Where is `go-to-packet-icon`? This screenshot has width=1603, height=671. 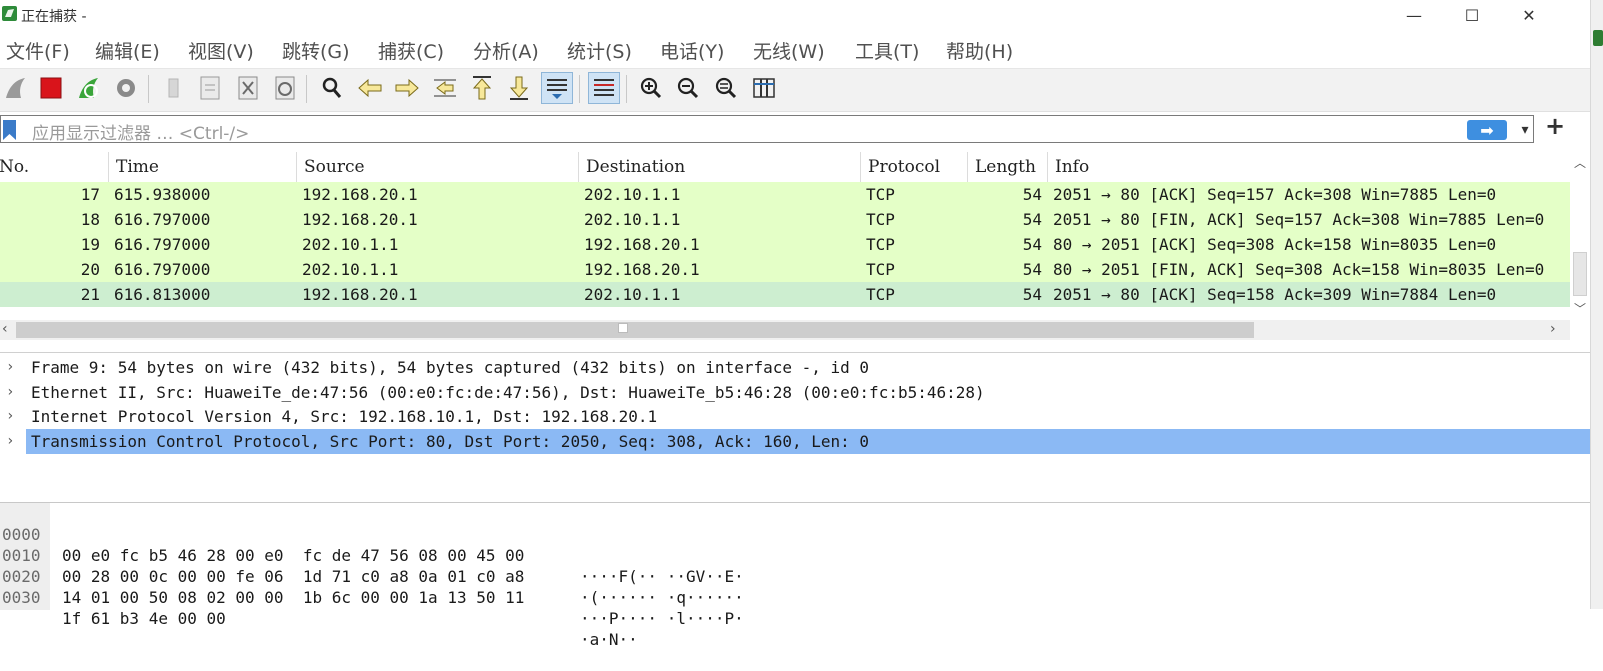 go-to-packet-icon is located at coordinates (445, 88).